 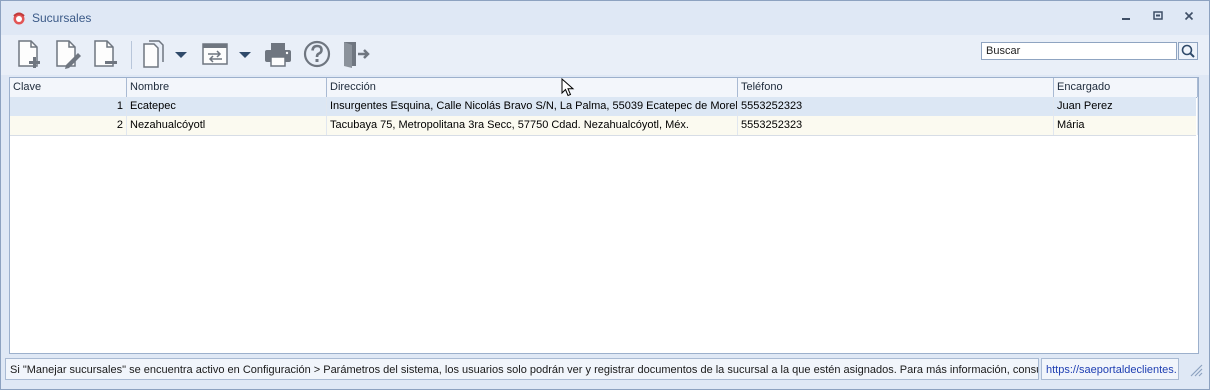 I want to click on search-icon, so click(x=1188, y=51).